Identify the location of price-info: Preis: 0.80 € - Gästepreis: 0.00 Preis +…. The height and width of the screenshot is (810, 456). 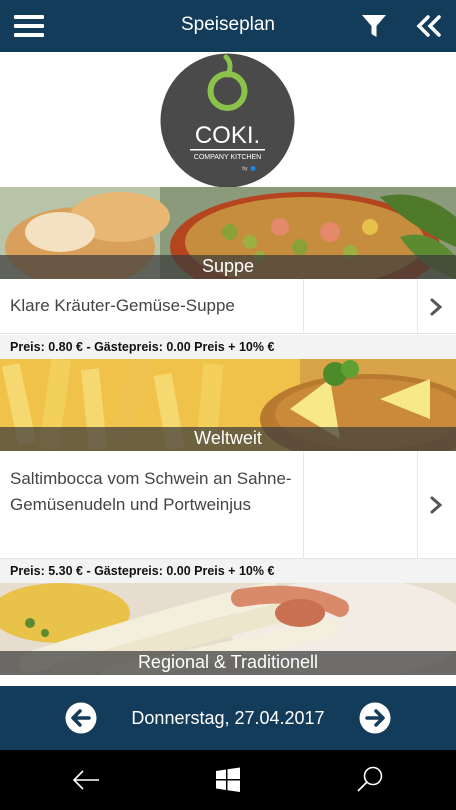
(228, 347).